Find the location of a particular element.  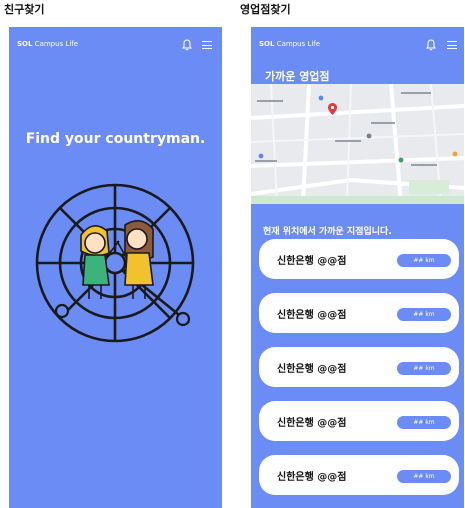

section-title: 가까운 영업점 is located at coordinates (297, 76).